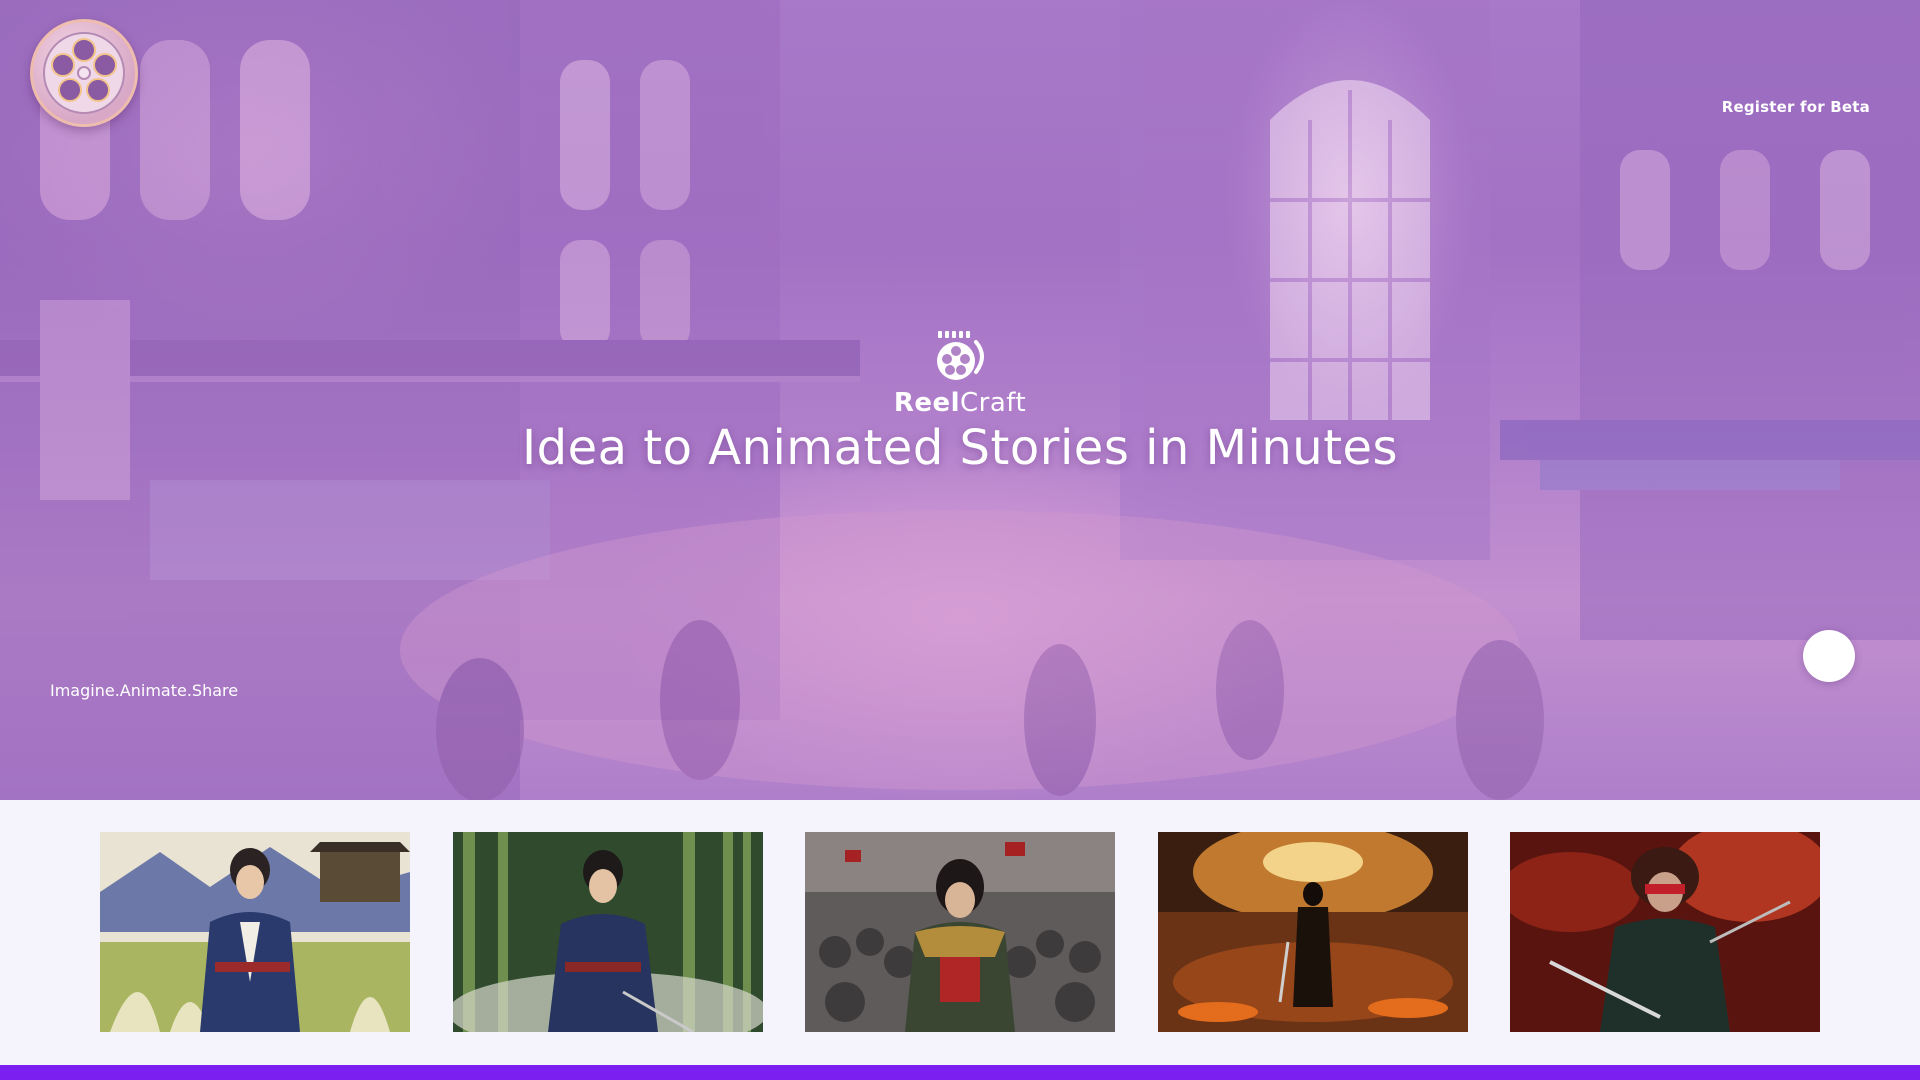  What do you see at coordinates (927, 403) in the screenshot?
I see `brand-name-reel: Reel` at bounding box center [927, 403].